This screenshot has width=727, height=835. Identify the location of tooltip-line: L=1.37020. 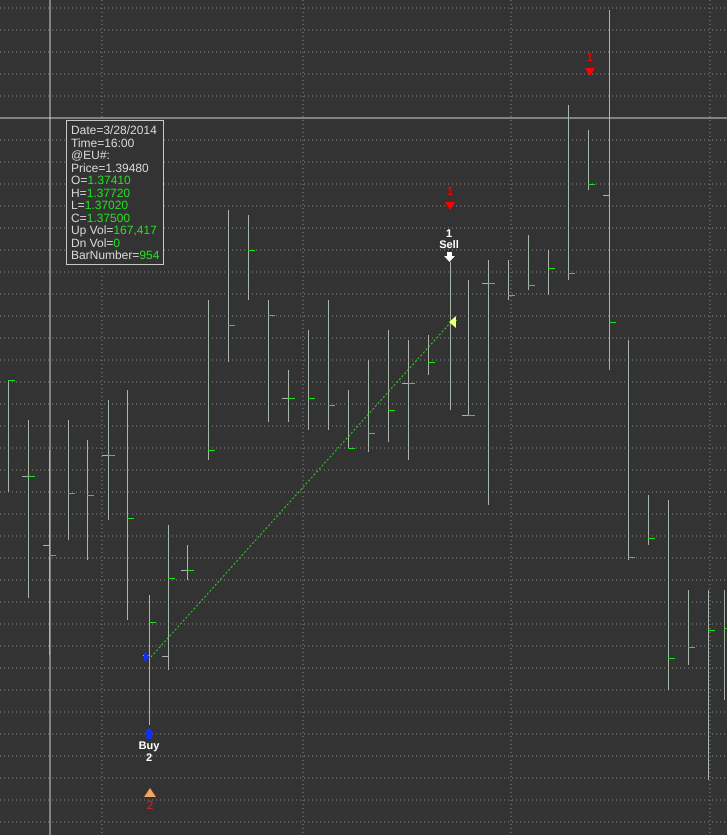
(100, 205).